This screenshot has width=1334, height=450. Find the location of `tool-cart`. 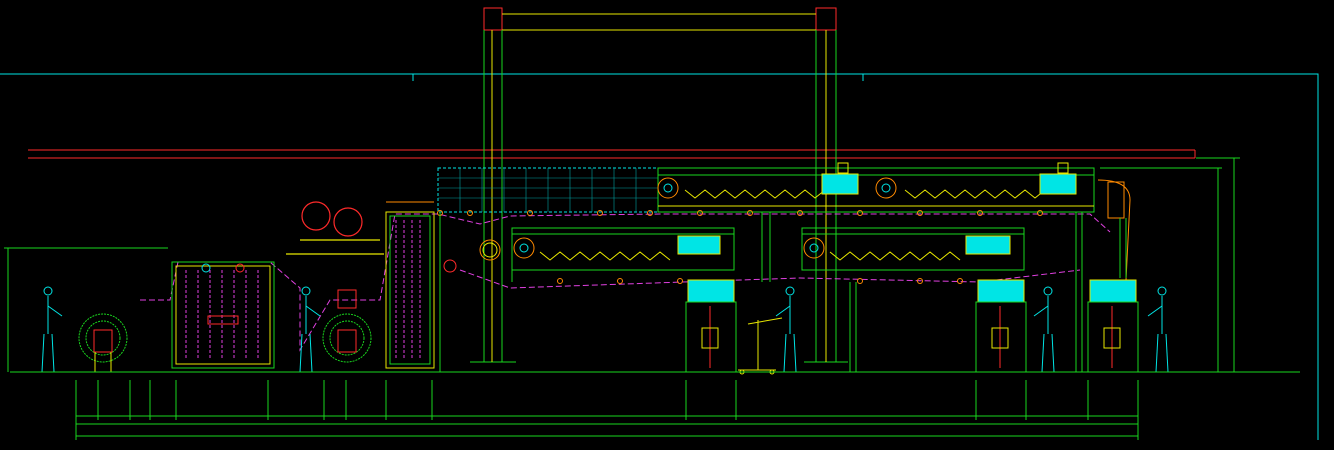

tool-cart is located at coordinates (760, 346).